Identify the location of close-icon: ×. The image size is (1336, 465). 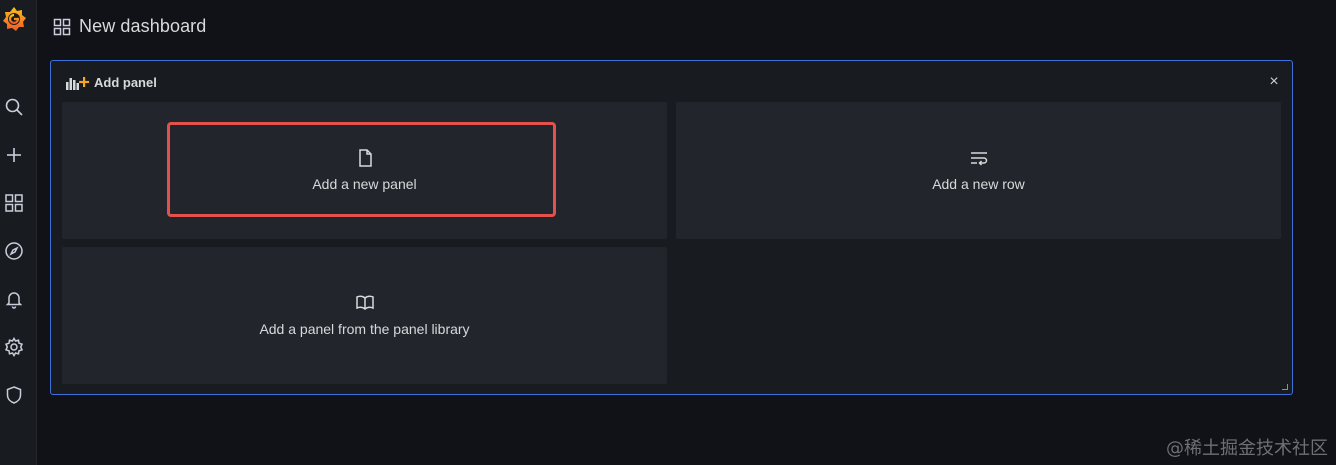
(1274, 82).